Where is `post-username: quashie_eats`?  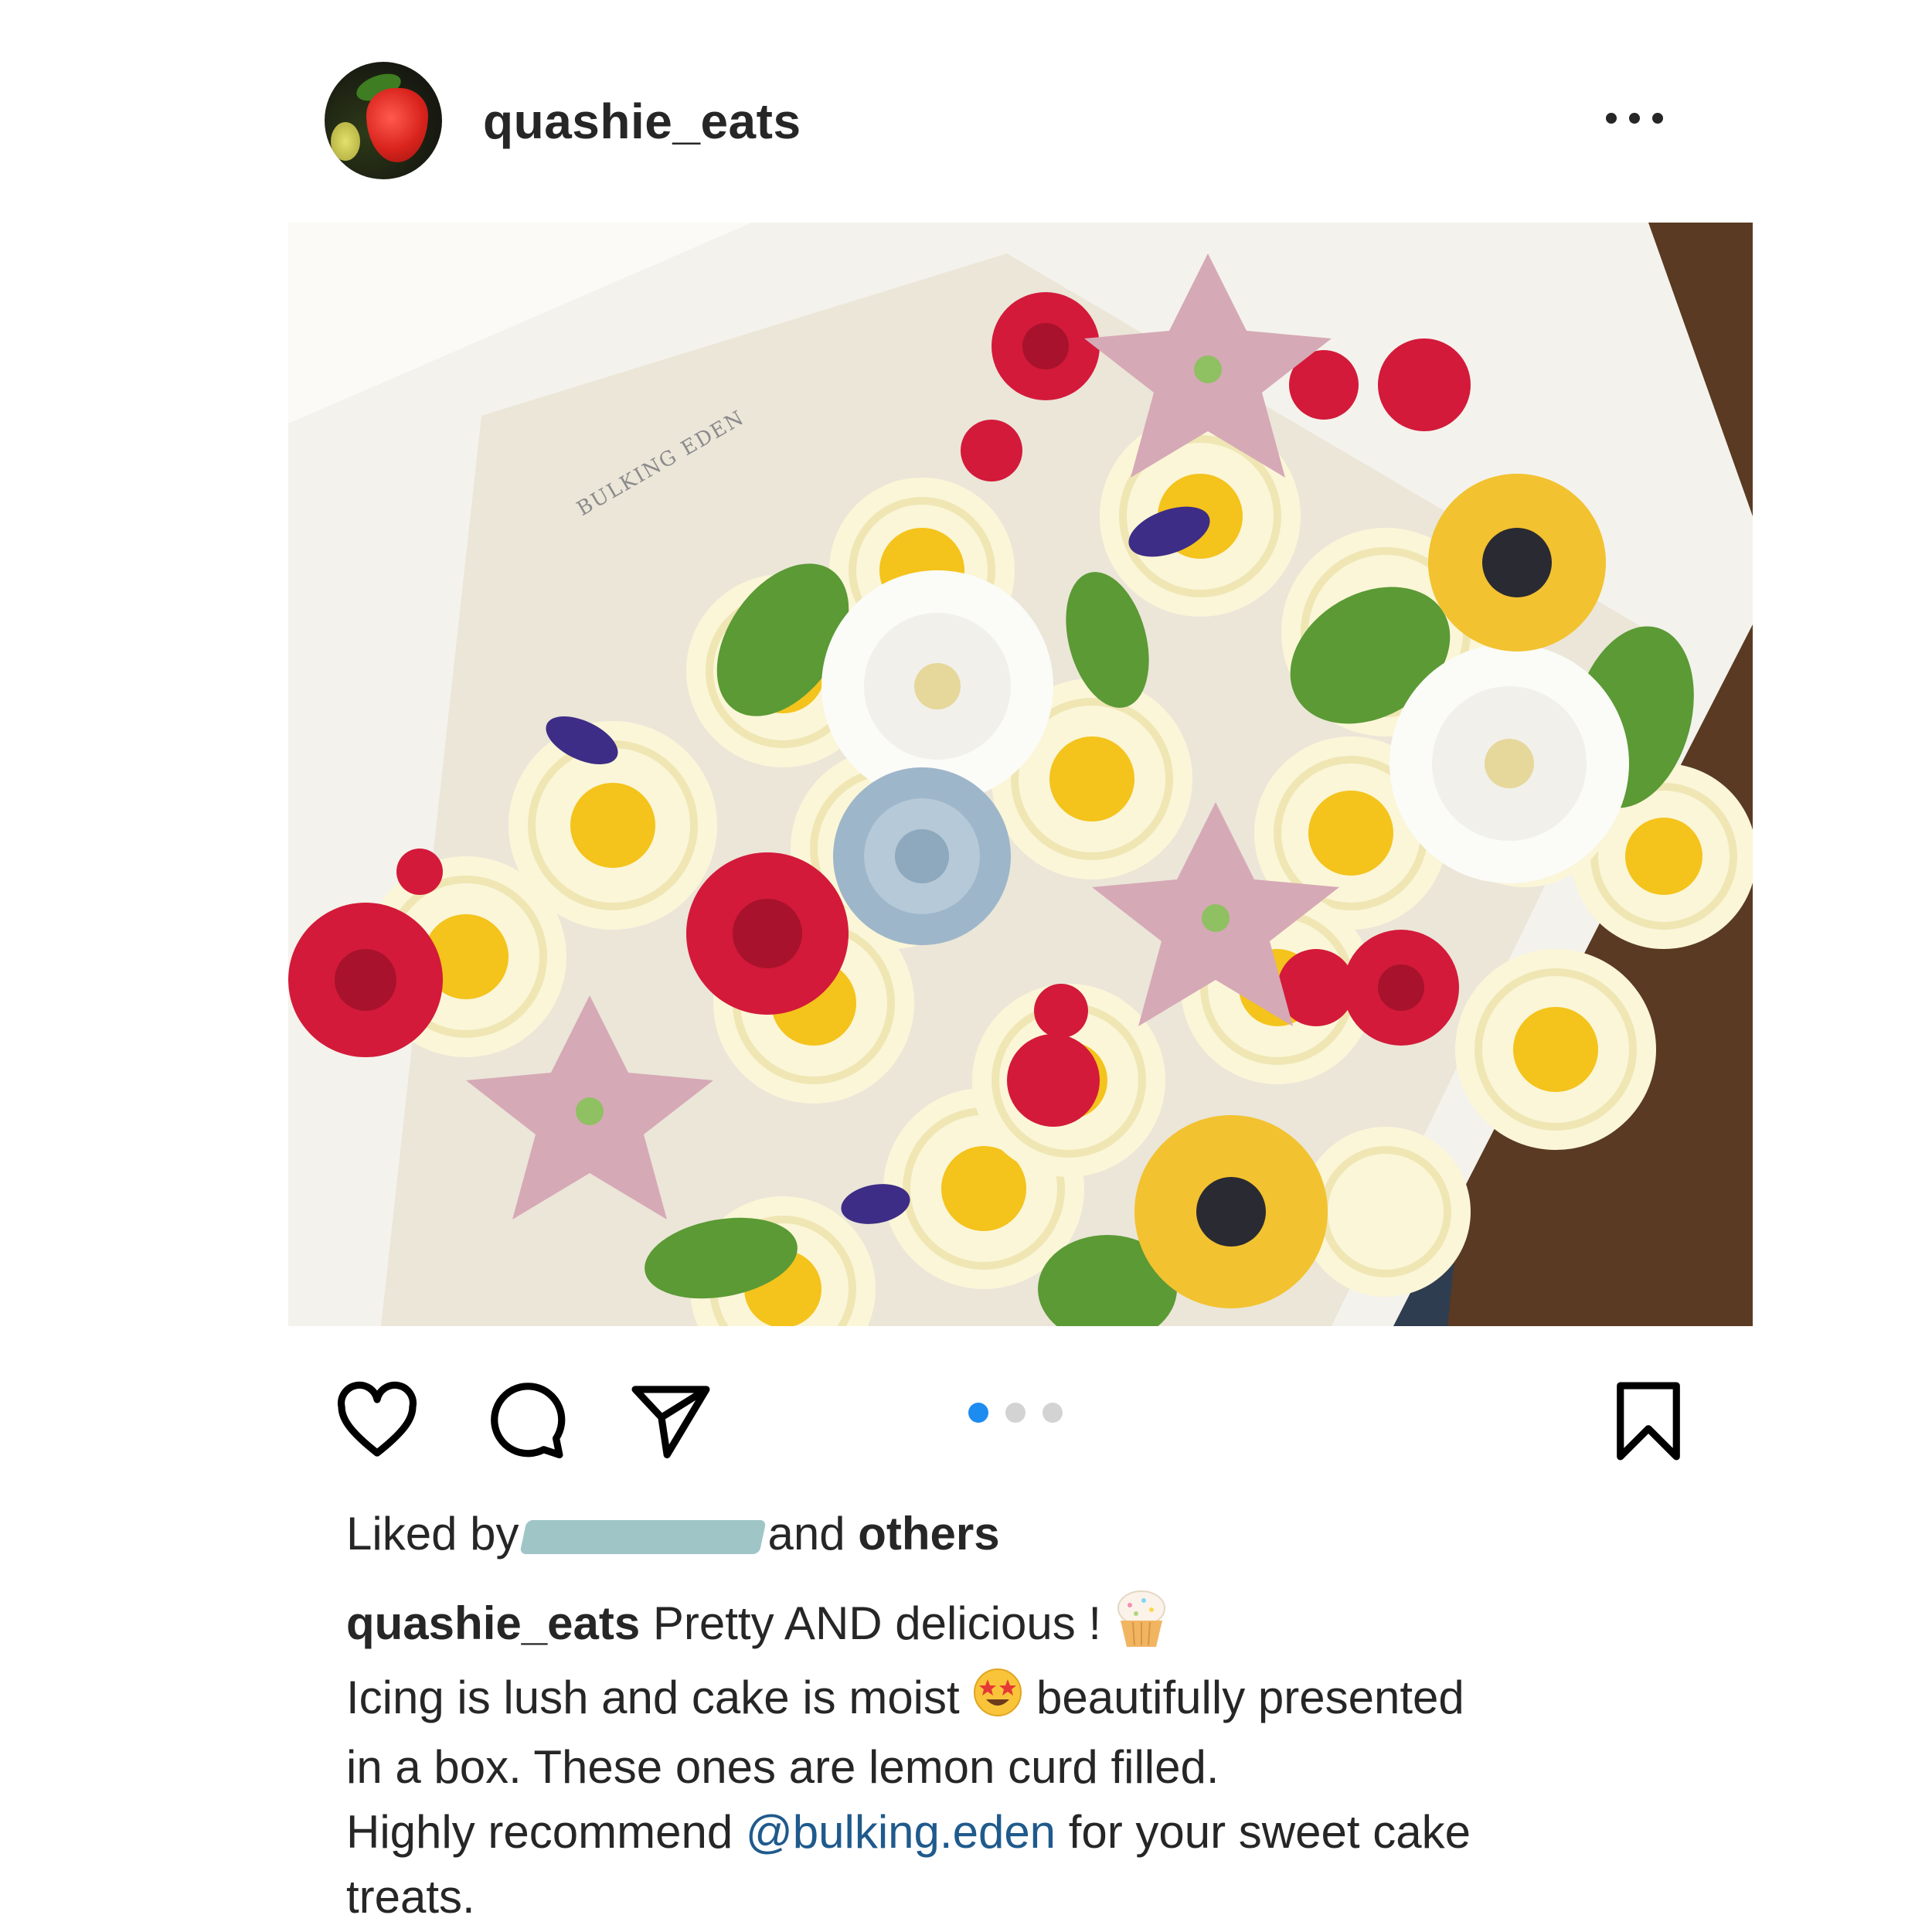
post-username: quashie_eats is located at coordinates (642, 121).